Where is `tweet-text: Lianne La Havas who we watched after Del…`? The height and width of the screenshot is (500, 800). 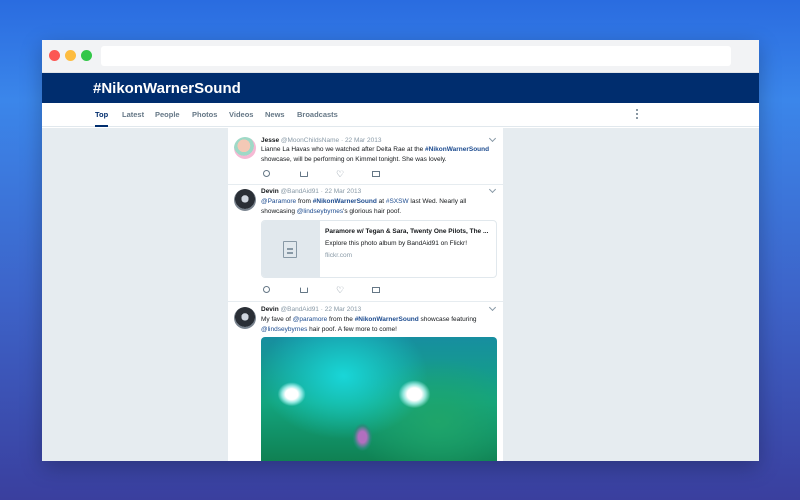
tweet-text: Lianne La Havas who we watched after Del… is located at coordinates (375, 154).